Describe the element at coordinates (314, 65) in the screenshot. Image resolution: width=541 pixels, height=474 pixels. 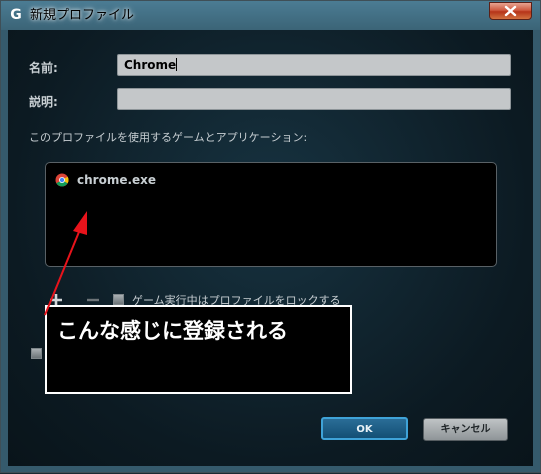
I see `name-input: Chrome` at that location.